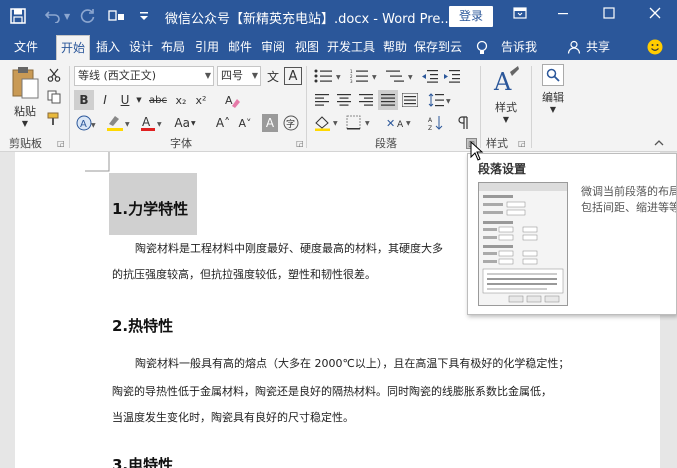 This screenshot has height=468, width=677. I want to click on clipboard-launcher-icon: ◲, so click(61, 143).